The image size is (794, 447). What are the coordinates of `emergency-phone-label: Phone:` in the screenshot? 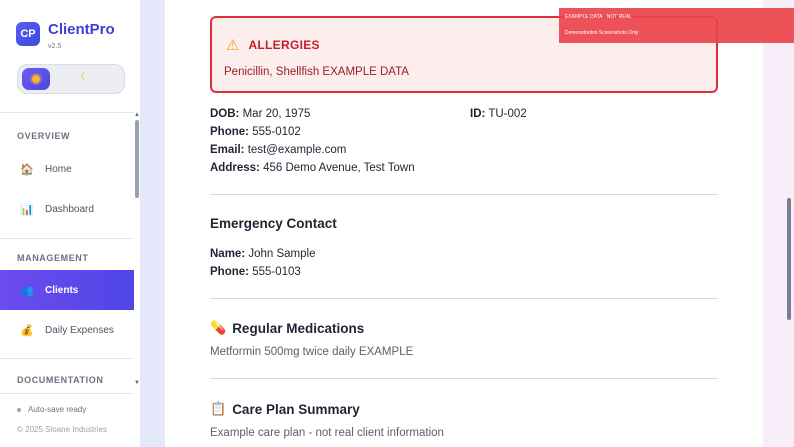 It's located at (229, 272).